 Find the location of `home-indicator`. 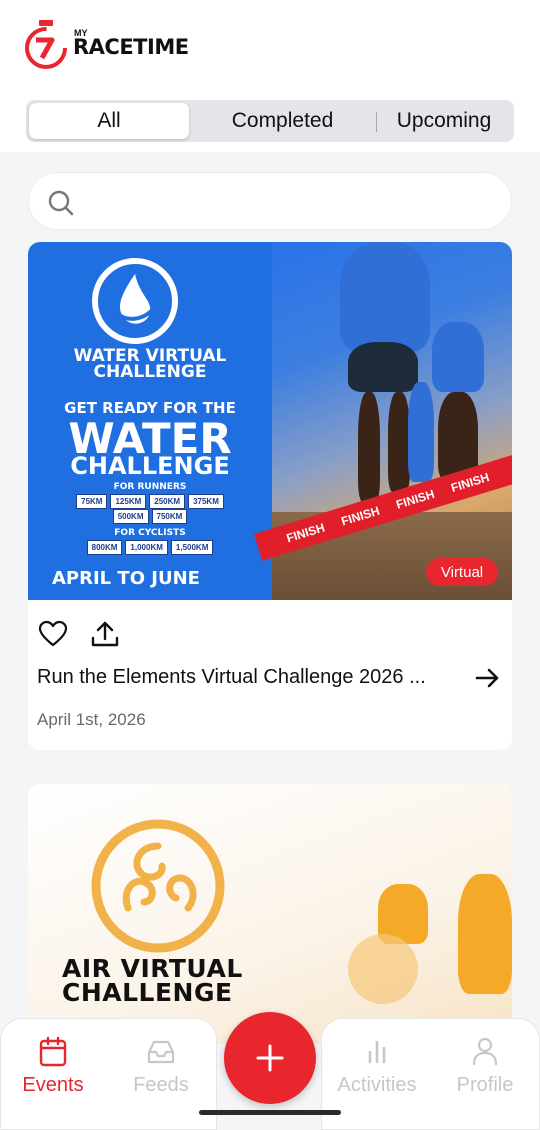

home-indicator is located at coordinates (270, 1112).